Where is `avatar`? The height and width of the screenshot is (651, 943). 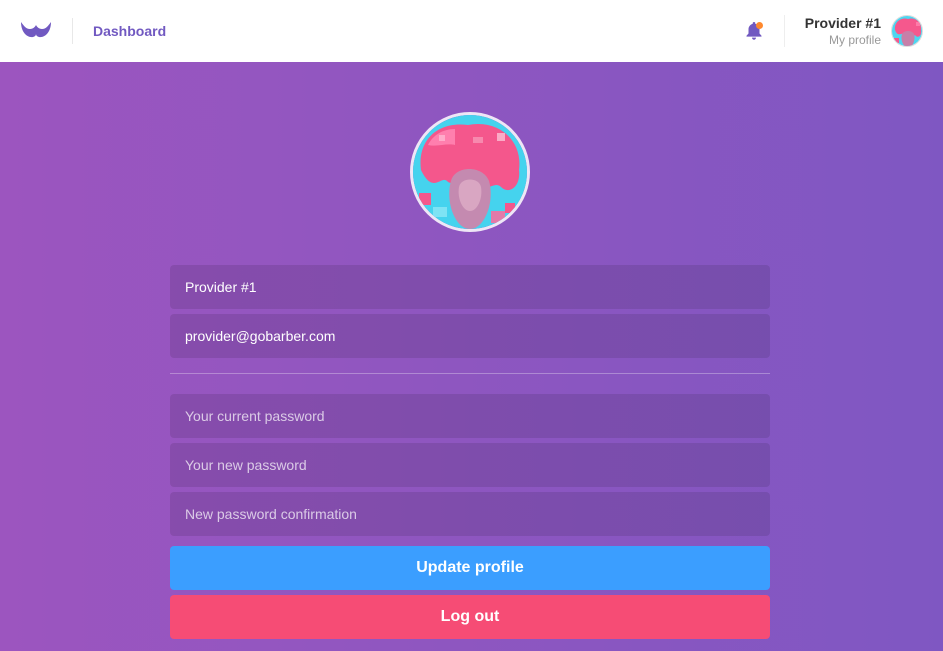 avatar is located at coordinates (907, 31).